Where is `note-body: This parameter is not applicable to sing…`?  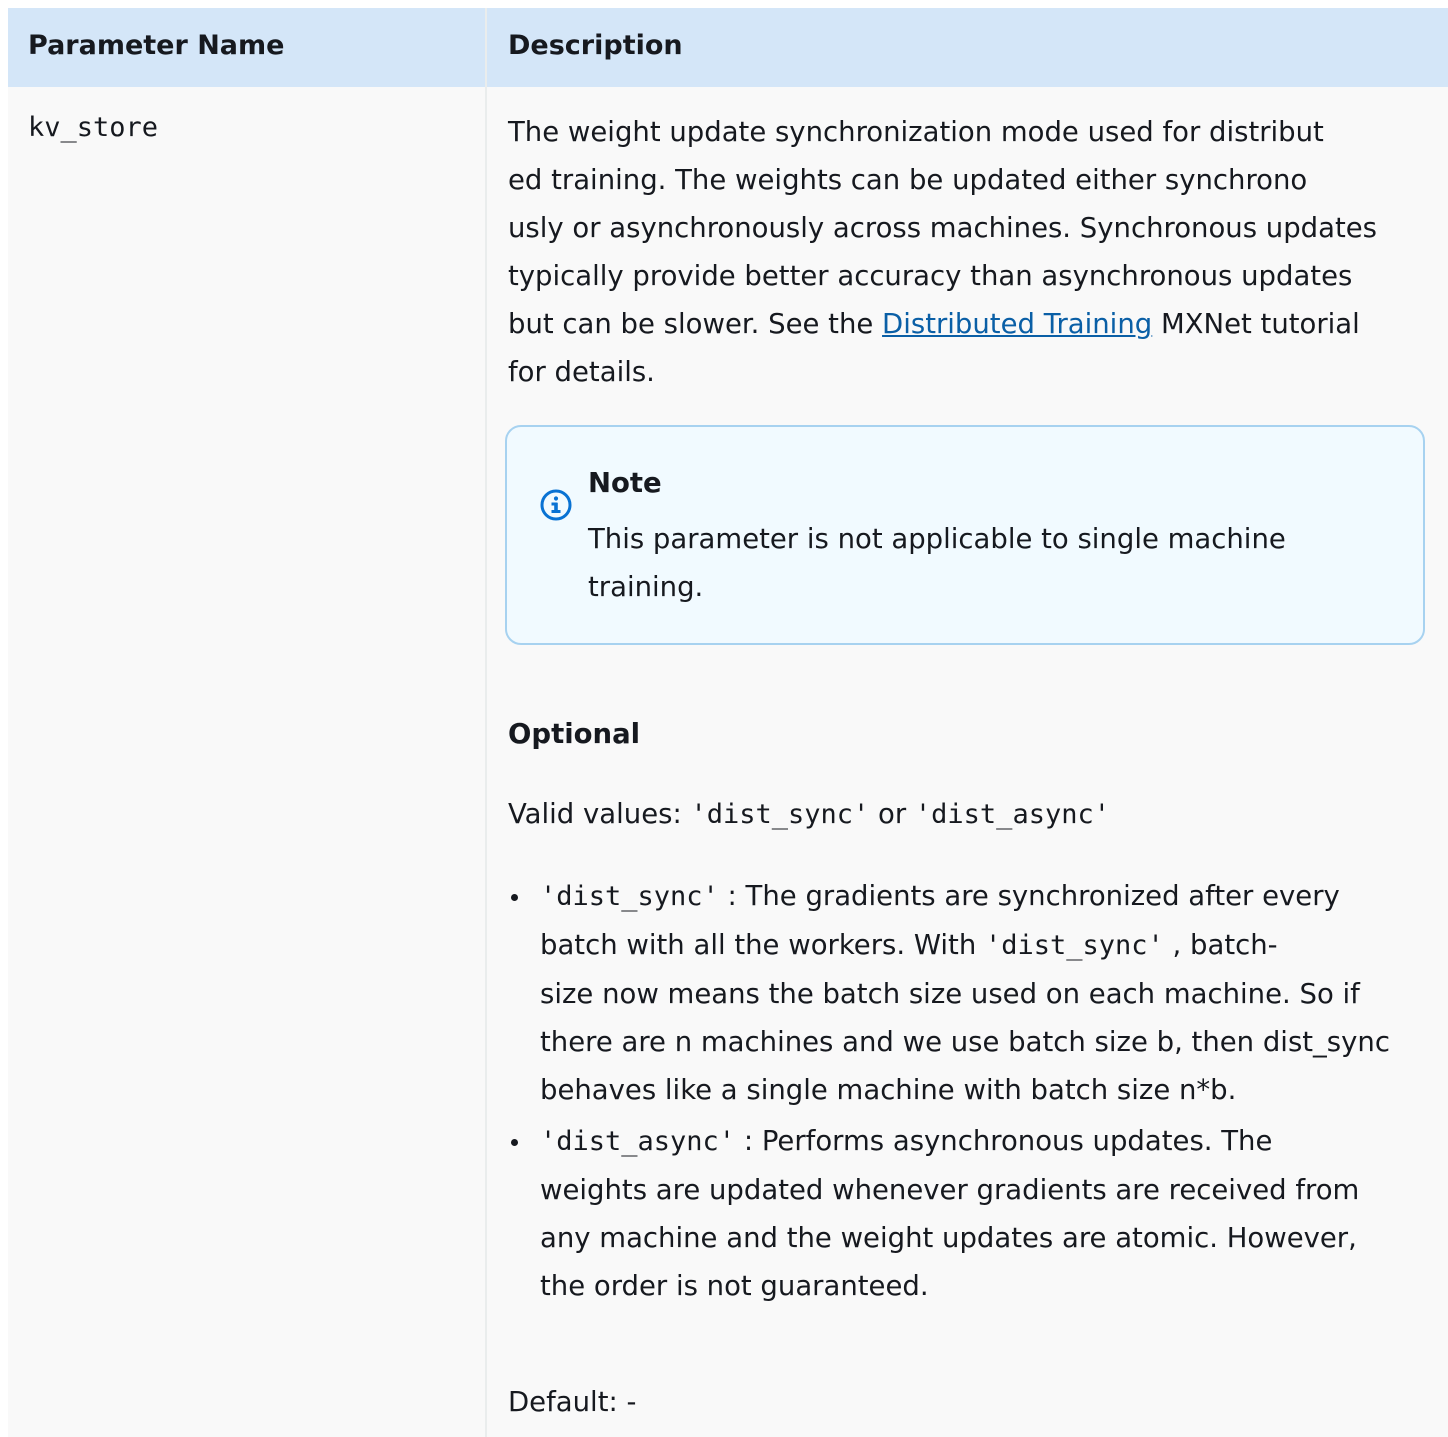 note-body: This parameter is not applicable to sing… is located at coordinates (988, 563).